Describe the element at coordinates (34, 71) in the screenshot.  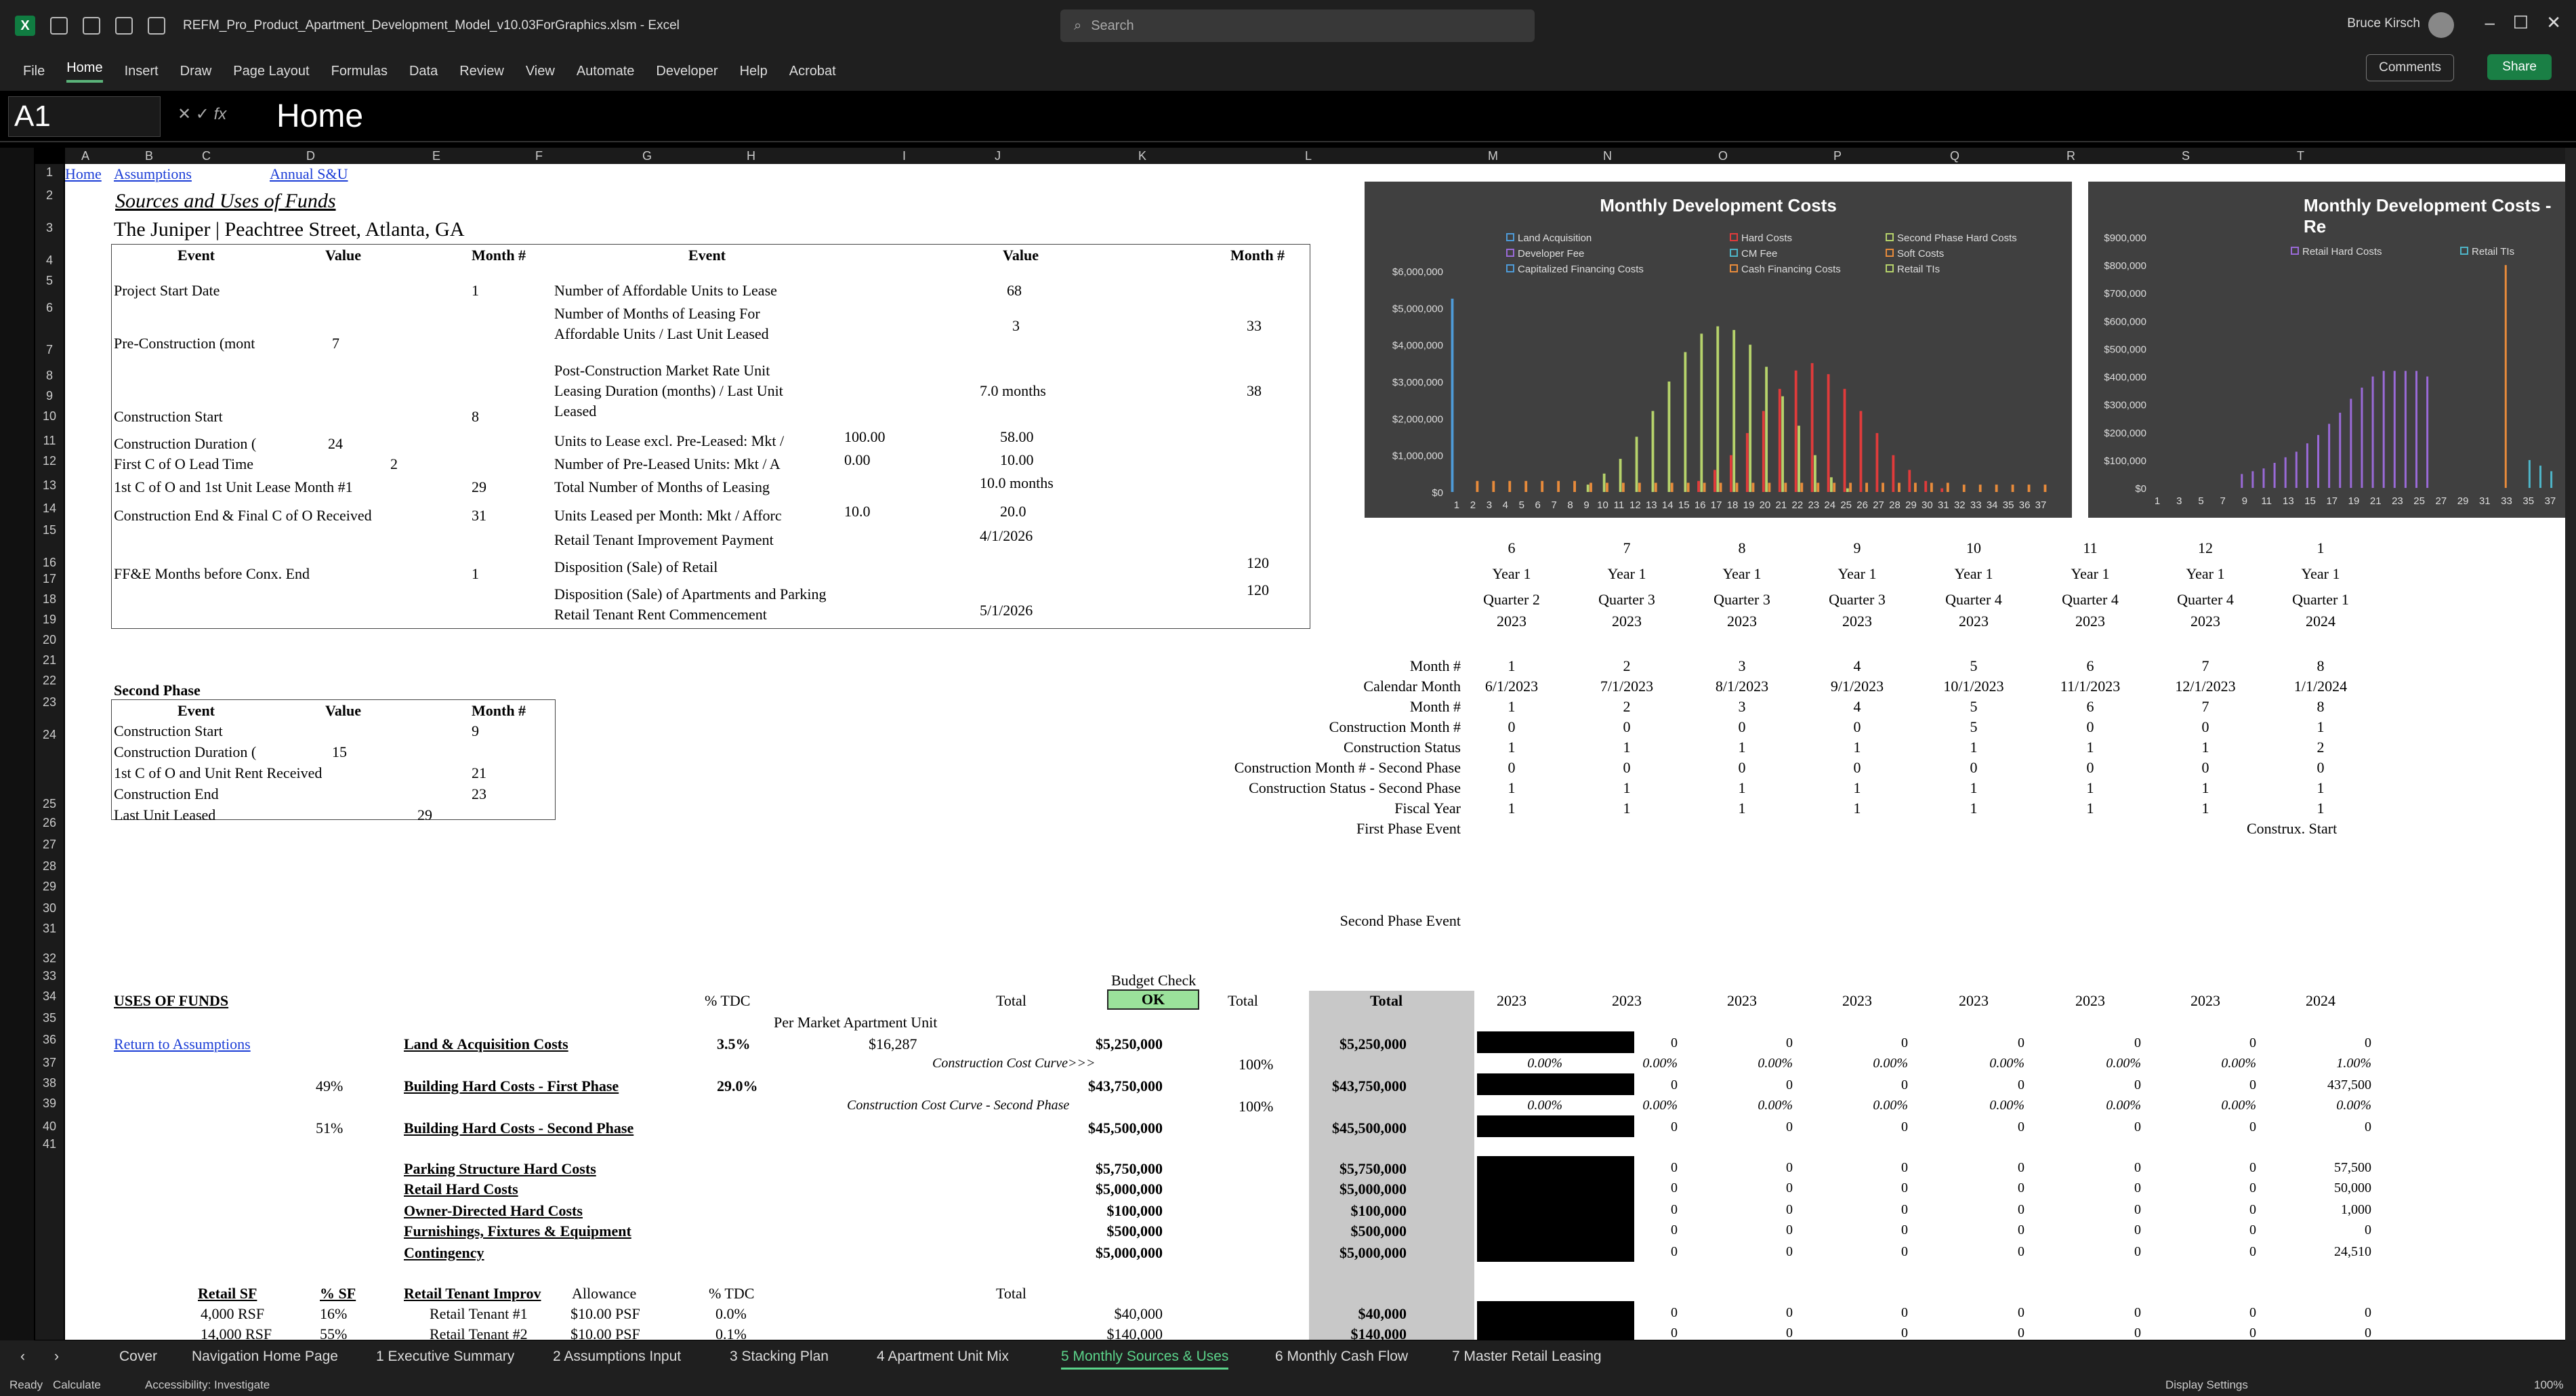
I see `menu-file: File` at that location.